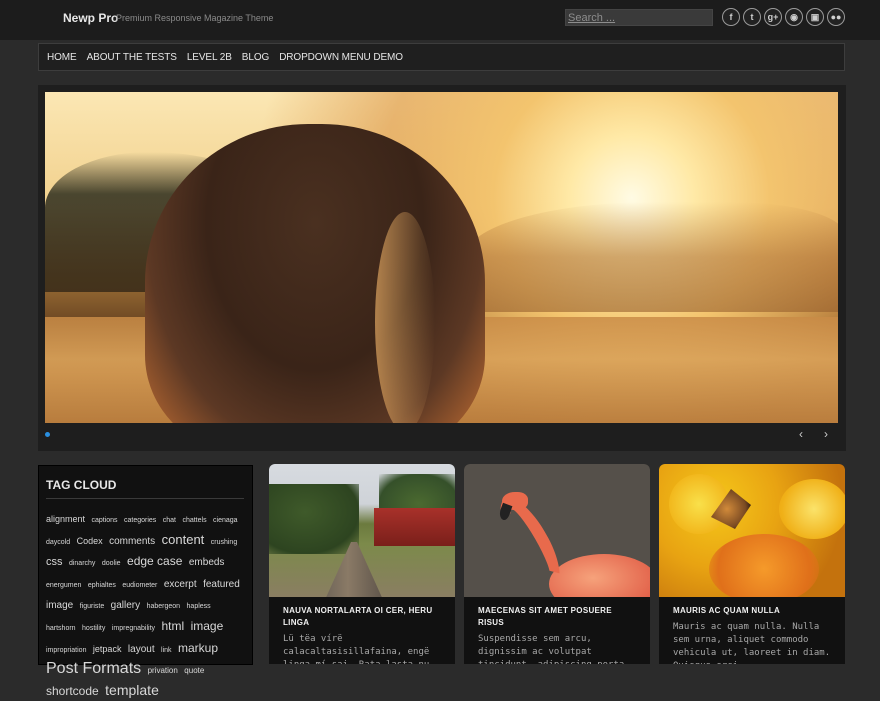 This screenshot has height=701, width=880. Describe the element at coordinates (599, 575) in the screenshot. I see `flamingo-body` at that location.